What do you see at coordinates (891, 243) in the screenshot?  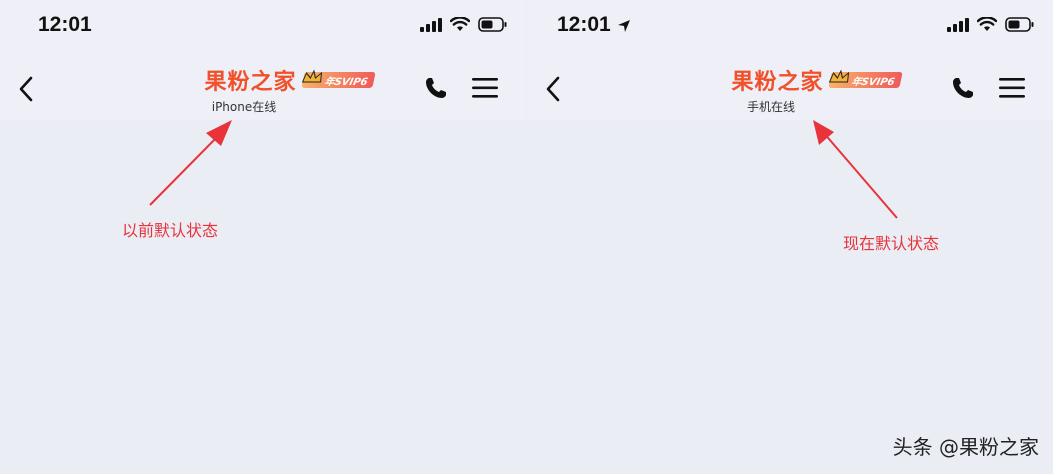 I see `annotation-label: 现在默认状态` at bounding box center [891, 243].